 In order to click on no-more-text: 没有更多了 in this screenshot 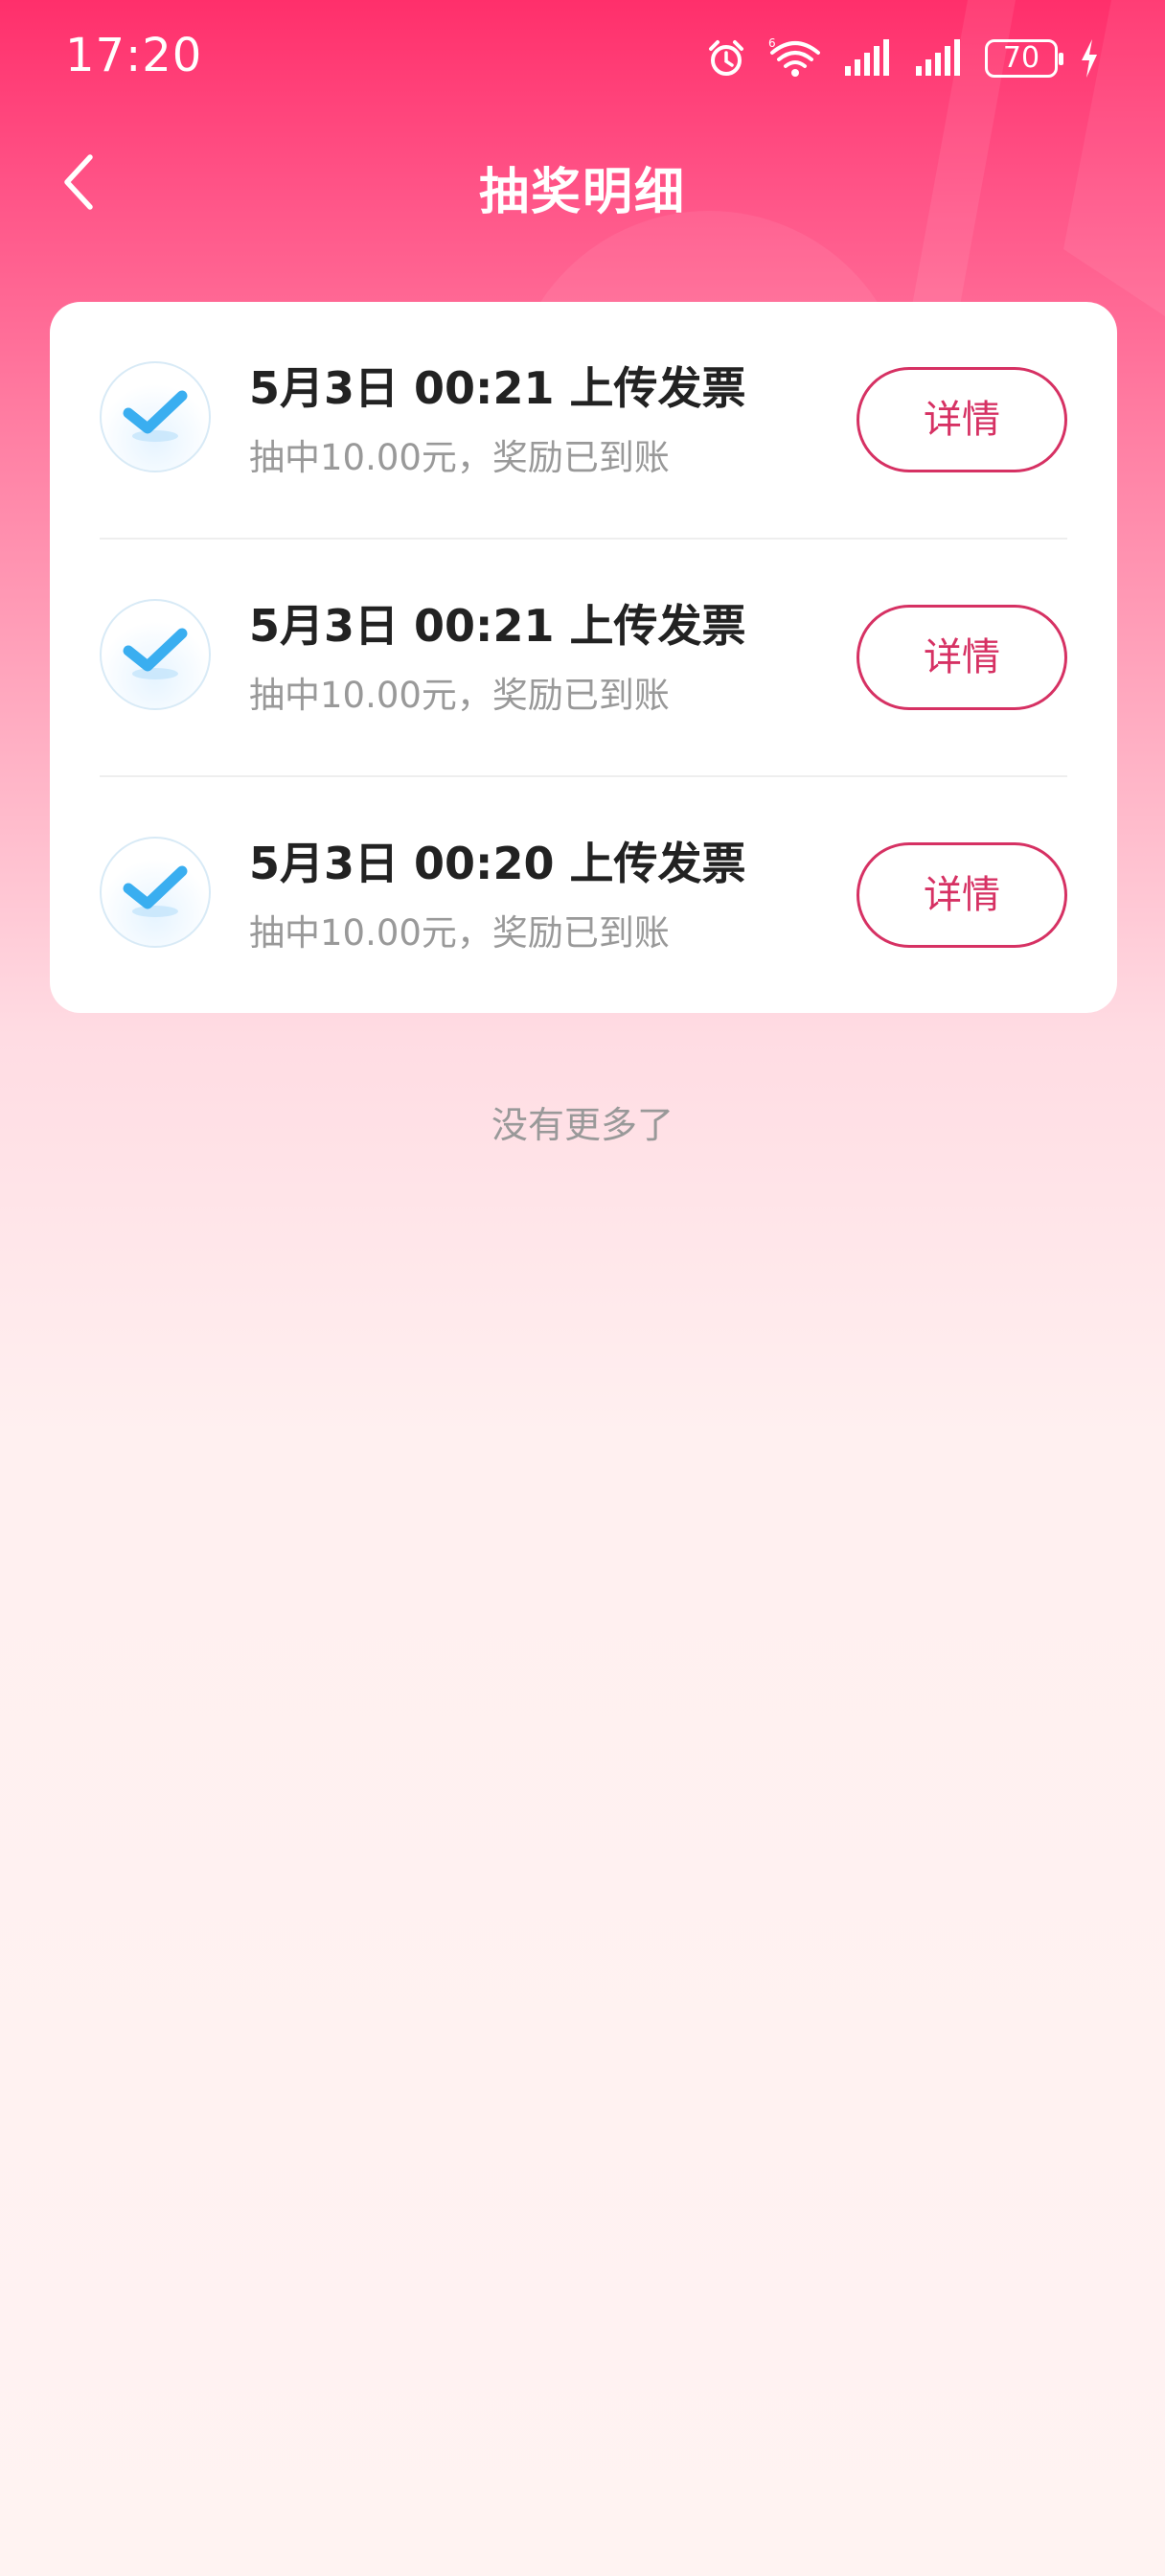, I will do `click(582, 1125)`.